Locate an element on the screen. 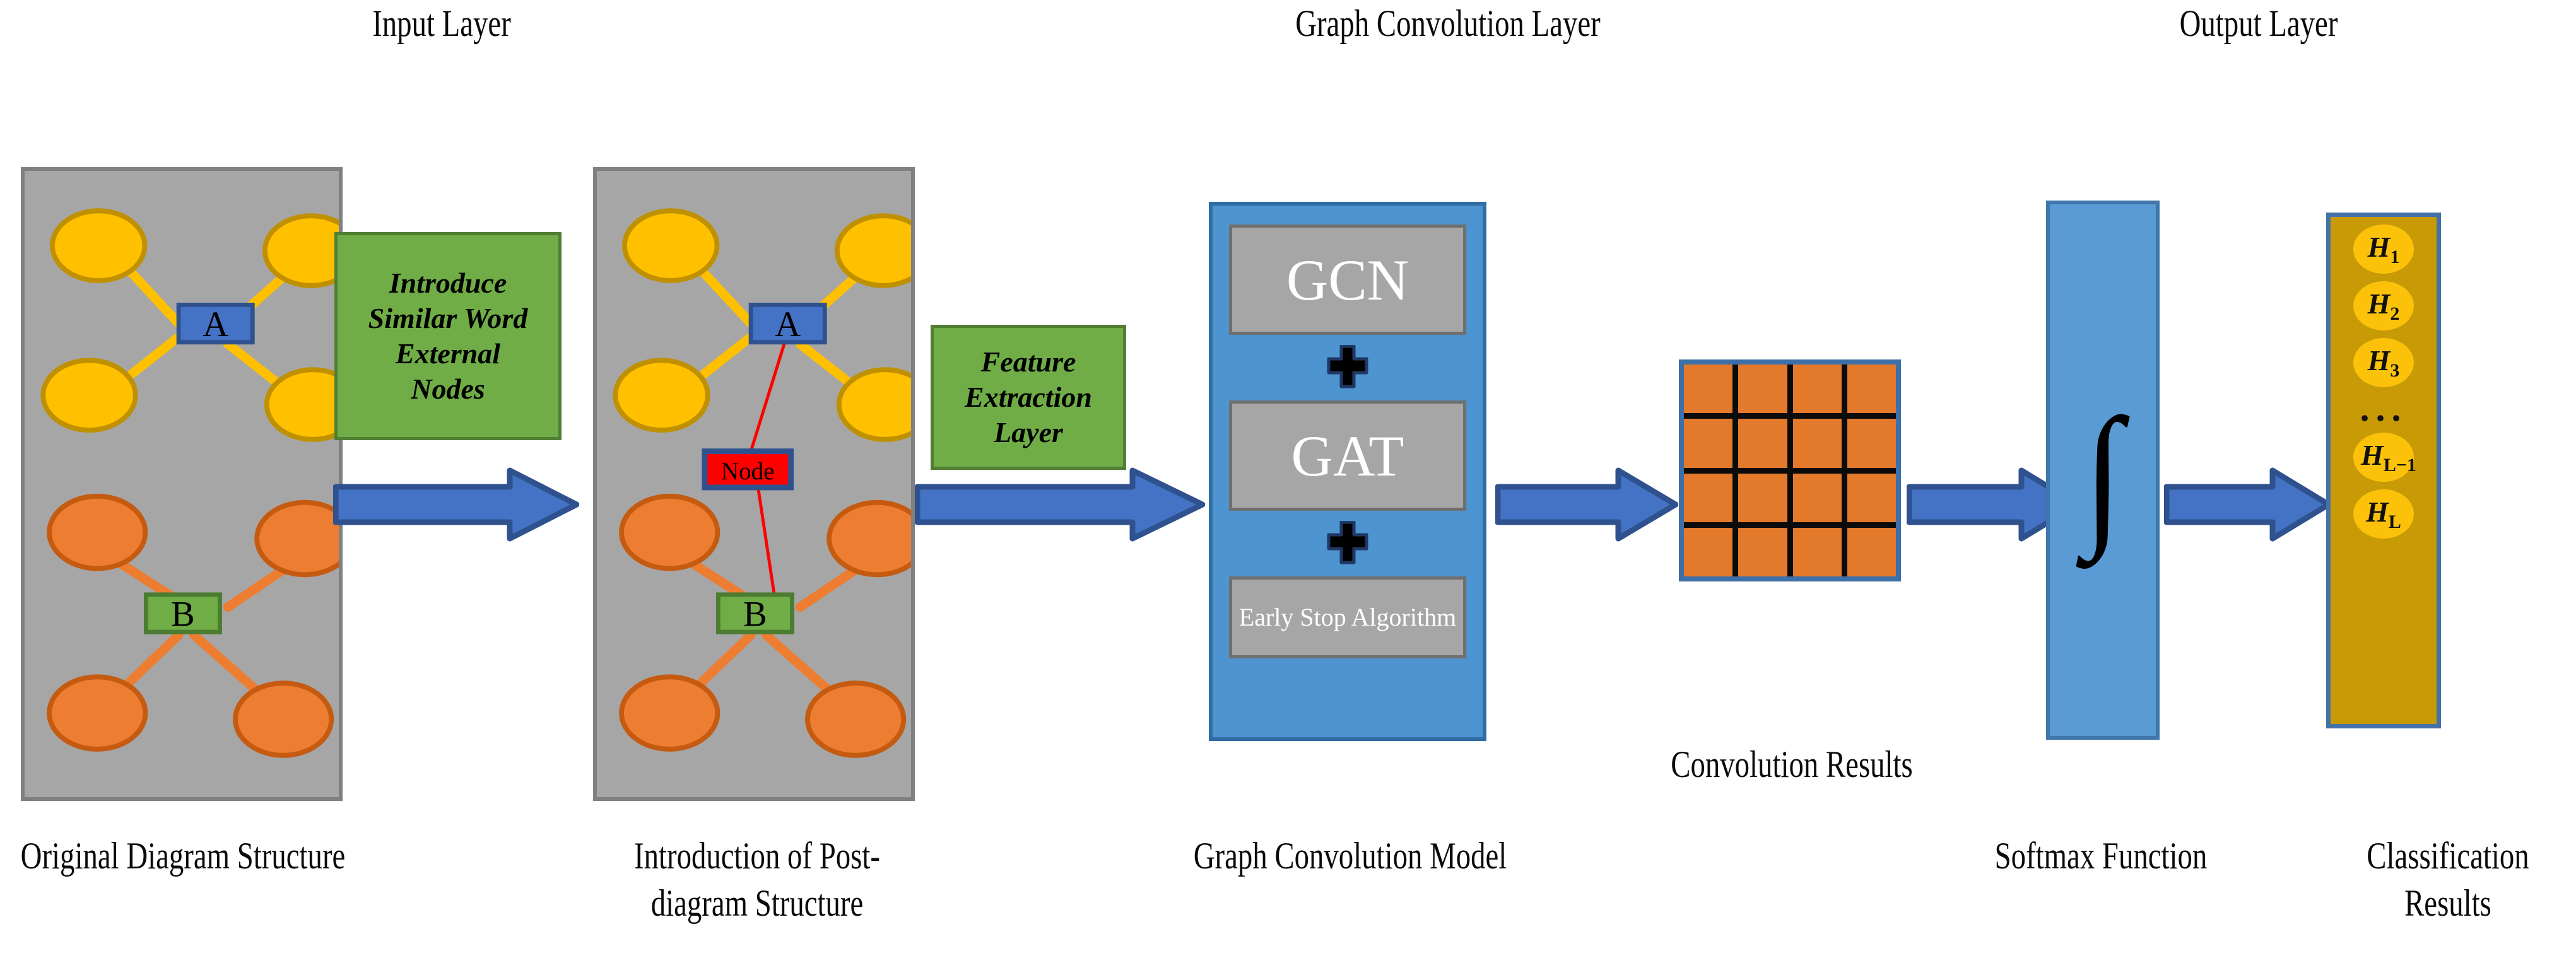 The height and width of the screenshot is (963, 2576). header-input-layer: Input Layer is located at coordinates (442, 24).